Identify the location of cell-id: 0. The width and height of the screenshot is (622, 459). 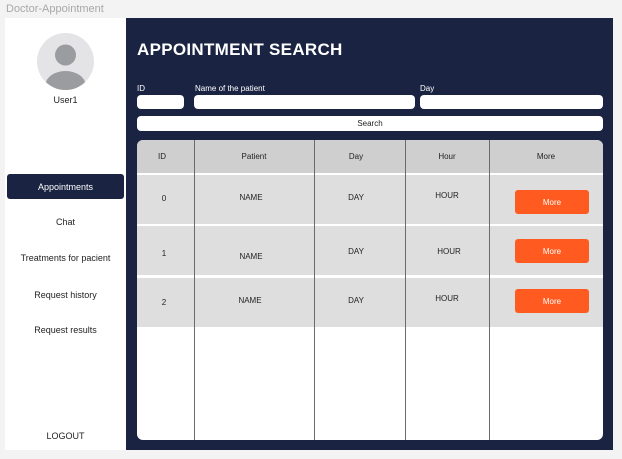
(164, 198).